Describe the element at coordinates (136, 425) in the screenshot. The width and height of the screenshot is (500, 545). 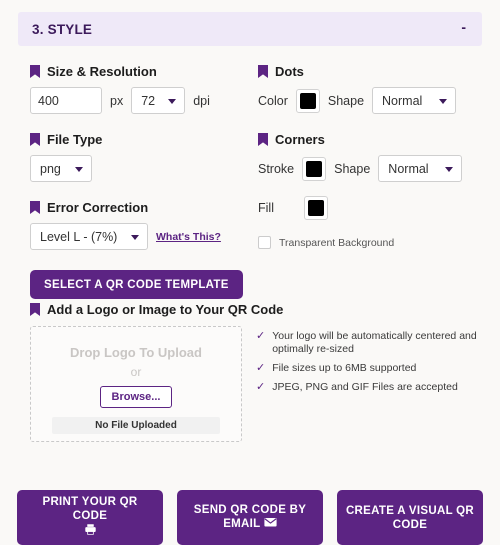
I see `no-file-uploaded-status: No File Uploaded` at that location.